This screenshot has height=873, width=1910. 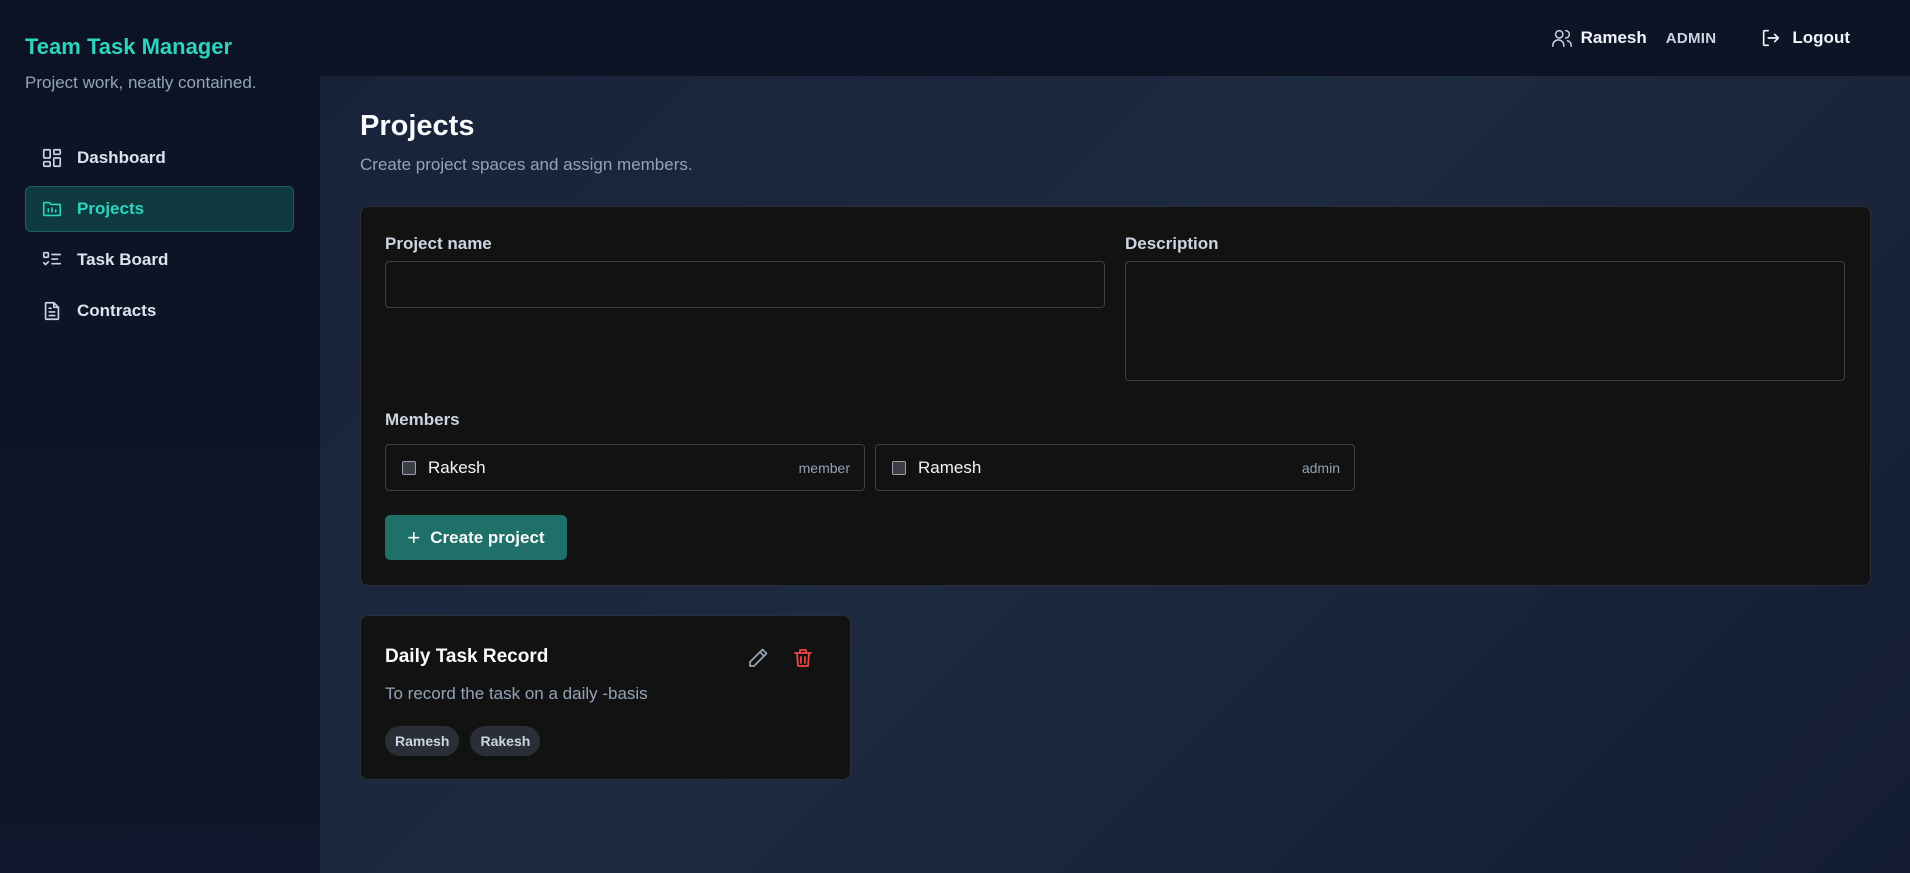 I want to click on top-bar: Ramesh ADMIN Logout, so click(x=1115, y=38).